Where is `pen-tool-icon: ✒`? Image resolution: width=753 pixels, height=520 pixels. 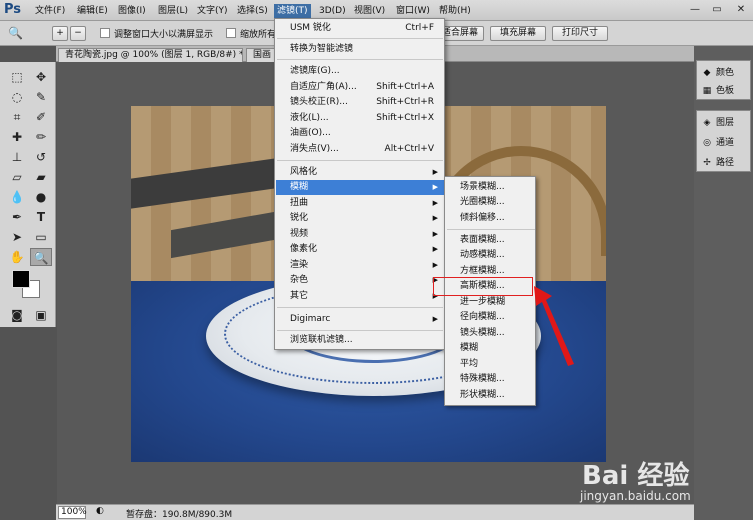
pen-tool-icon: ✒ is located at coordinates (17, 217).